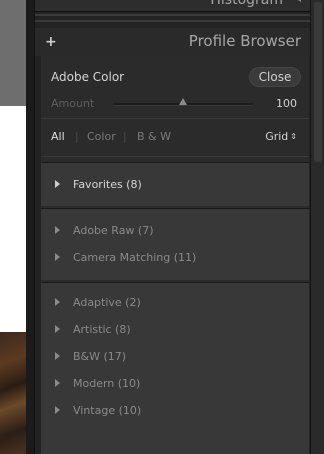 This screenshot has width=324, height=454. I want to click on photo-image, so click(13, 393).